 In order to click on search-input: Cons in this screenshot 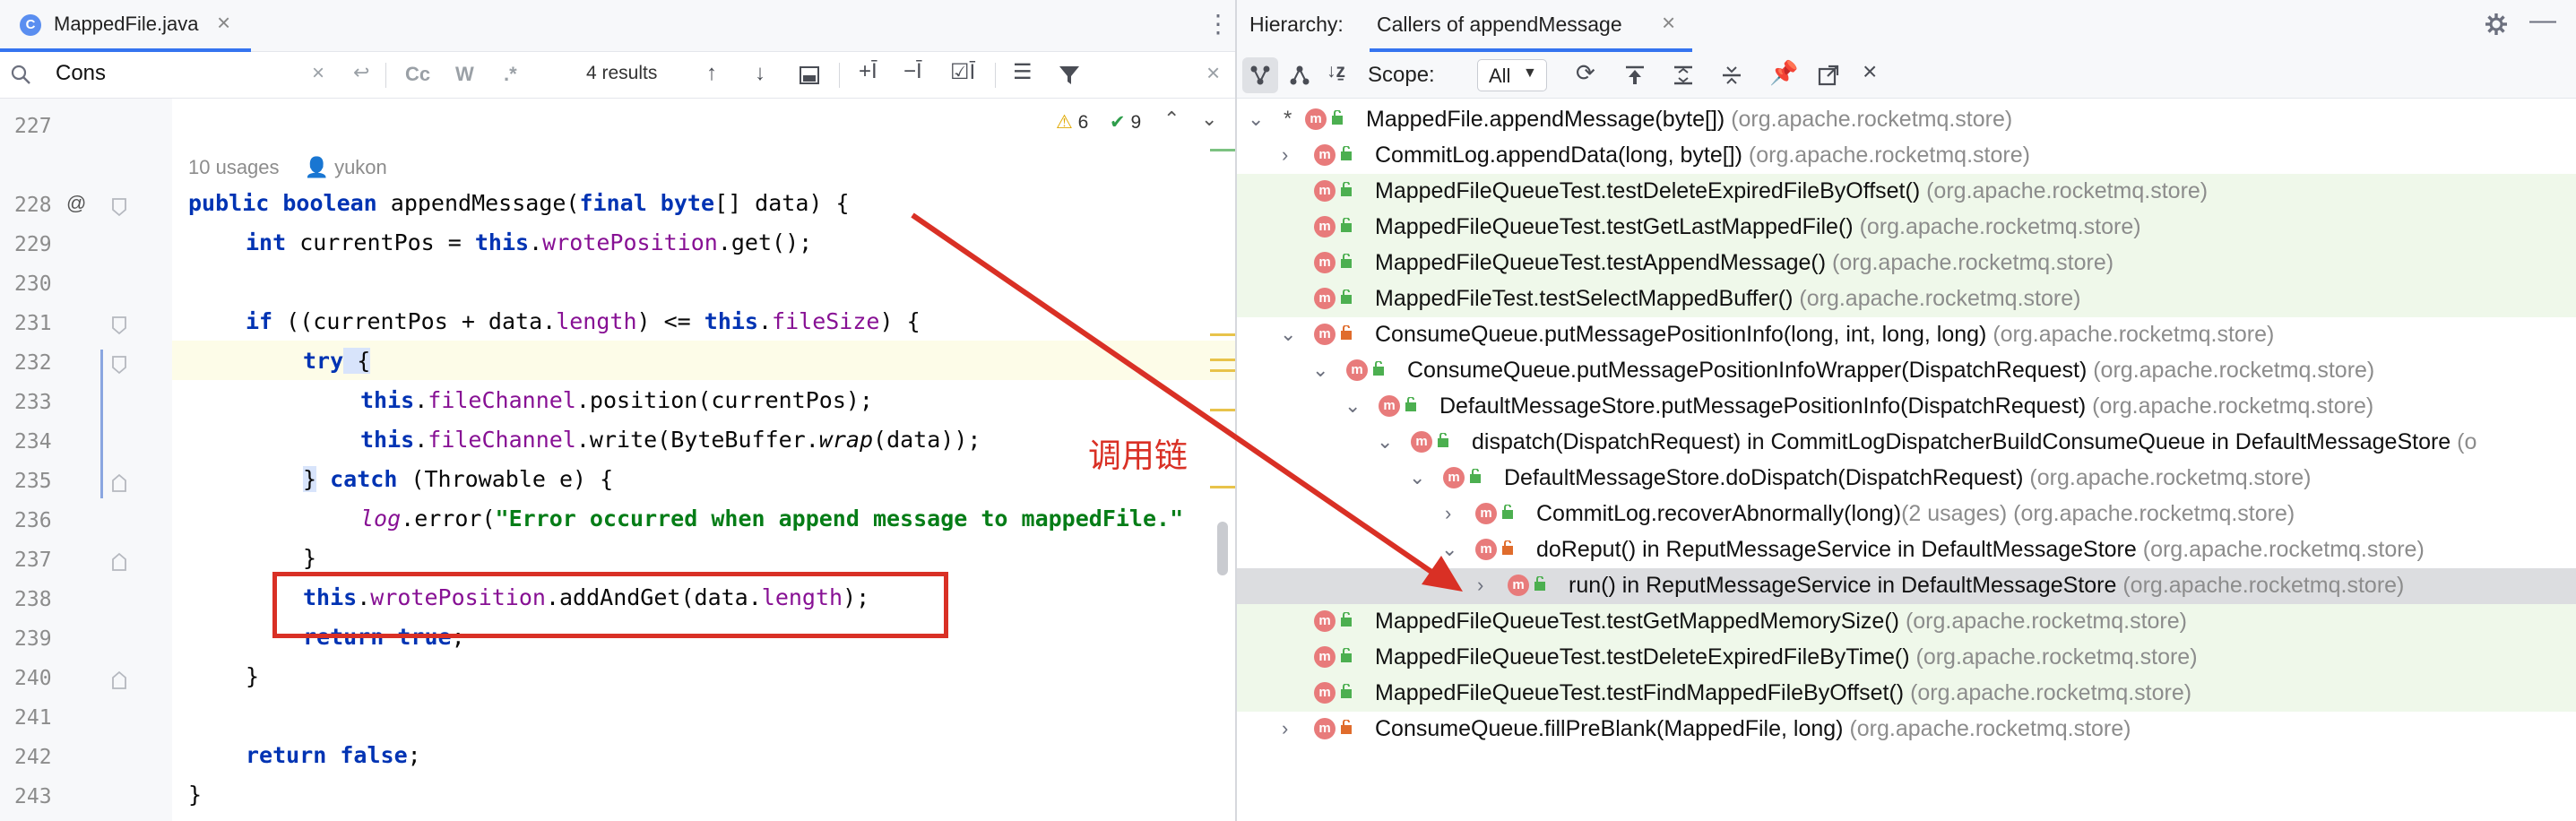, I will do `click(81, 73)`.